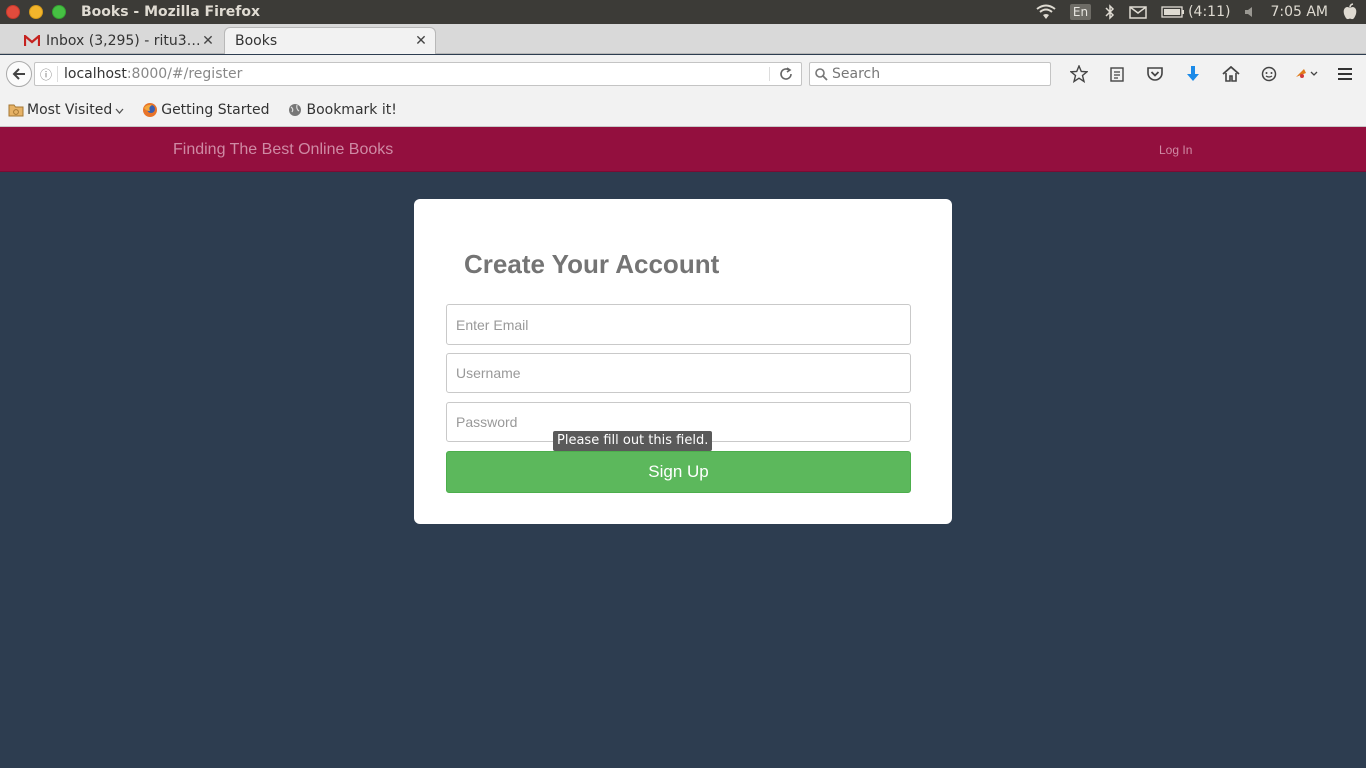  What do you see at coordinates (330, 40) in the screenshot?
I see `tab-books: Books ✕` at bounding box center [330, 40].